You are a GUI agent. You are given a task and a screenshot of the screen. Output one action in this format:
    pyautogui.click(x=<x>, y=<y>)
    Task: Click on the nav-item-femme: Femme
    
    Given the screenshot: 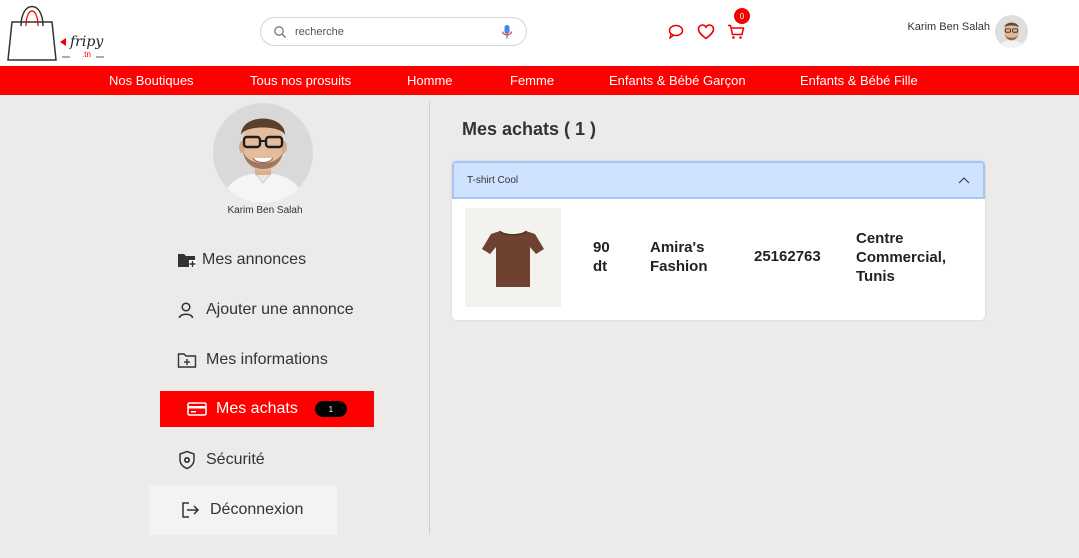 What is the action you would take?
    pyautogui.click(x=532, y=80)
    